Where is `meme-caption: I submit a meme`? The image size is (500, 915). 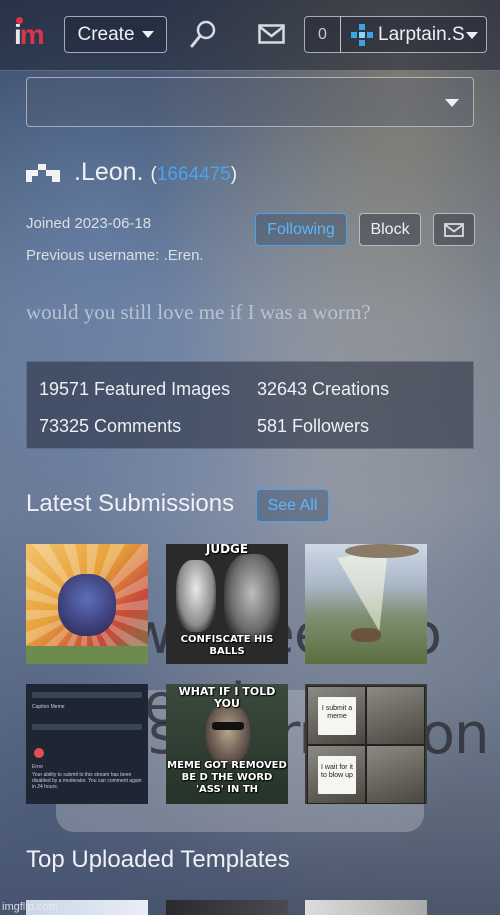
meme-caption: I submit a meme is located at coordinates (337, 716).